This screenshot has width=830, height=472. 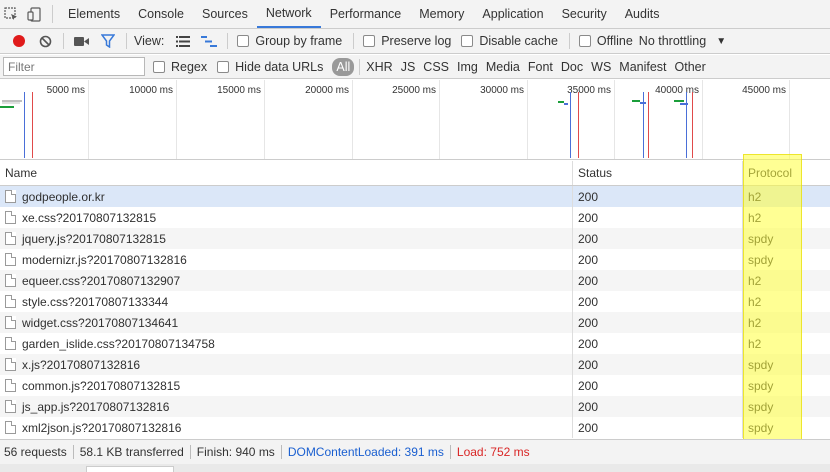 What do you see at coordinates (642, 67) in the screenshot?
I see `filter-type-manifest: Manifest` at bounding box center [642, 67].